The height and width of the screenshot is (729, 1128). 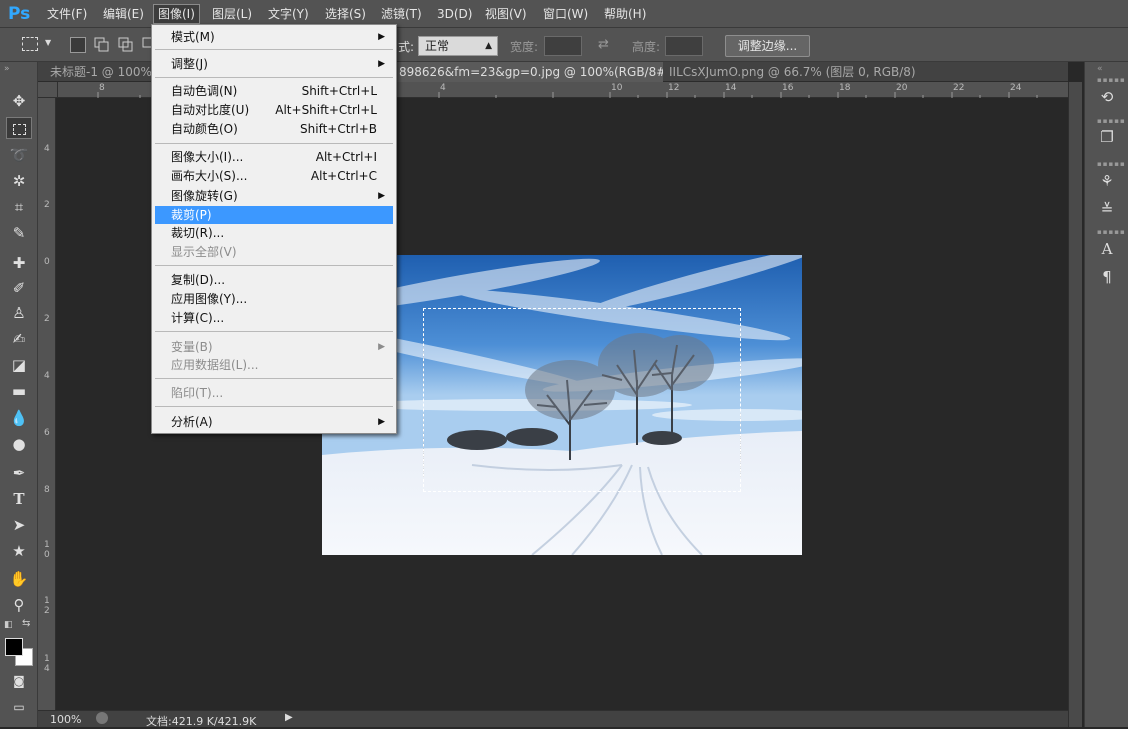 I want to click on rect-marquee-preset-icon, so click(x=30, y=44).